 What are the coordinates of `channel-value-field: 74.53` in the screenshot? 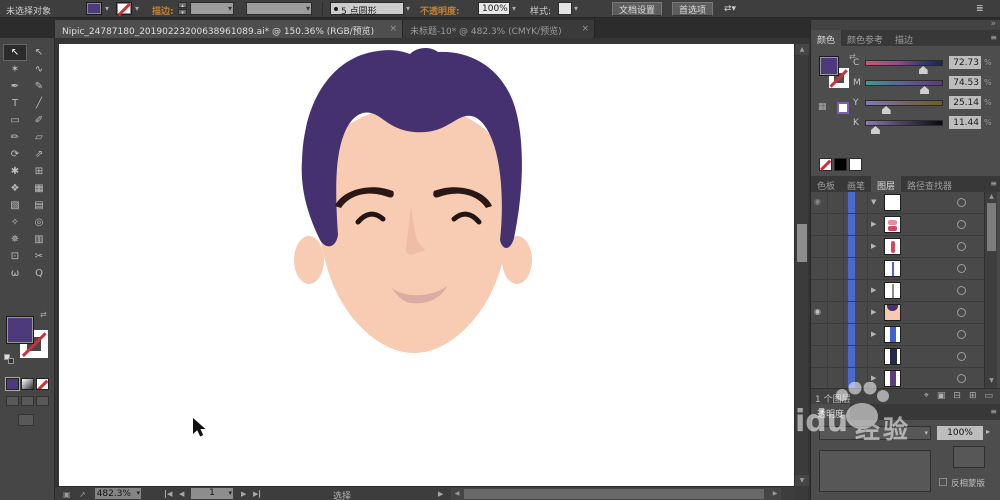 It's located at (965, 82).